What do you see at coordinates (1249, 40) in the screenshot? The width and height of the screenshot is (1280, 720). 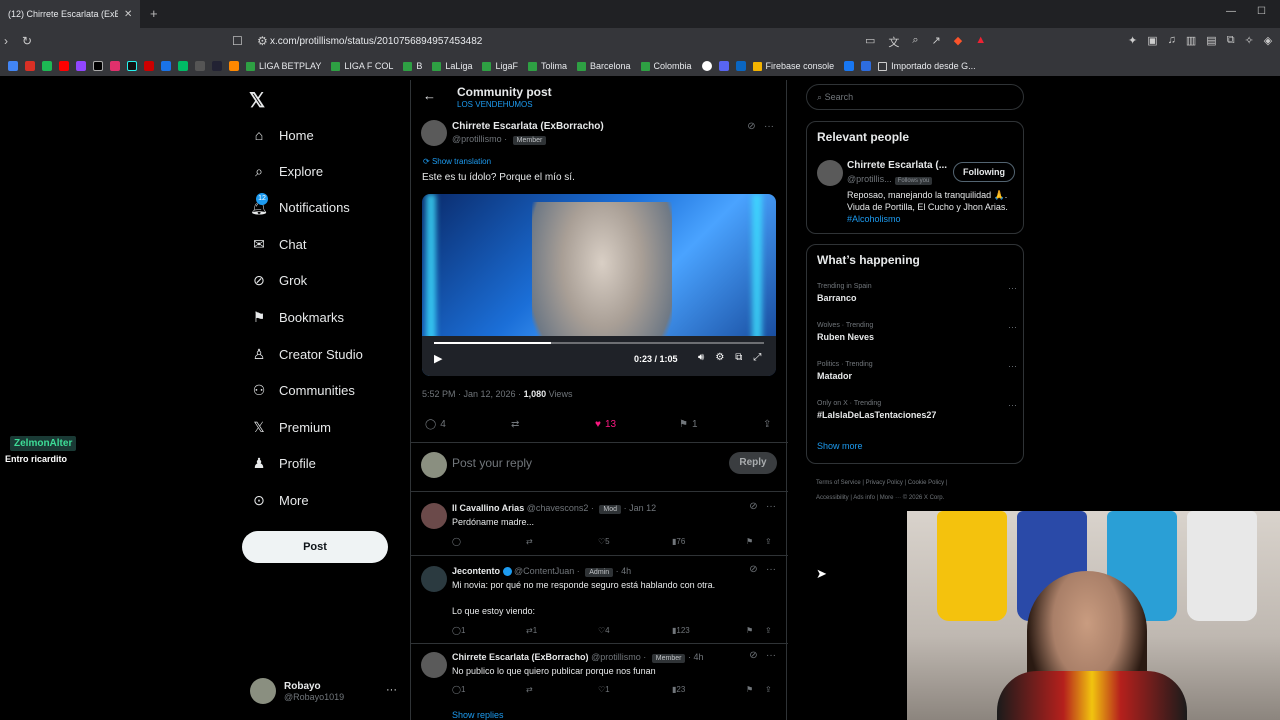 I see `leo-icon: ✧` at bounding box center [1249, 40].